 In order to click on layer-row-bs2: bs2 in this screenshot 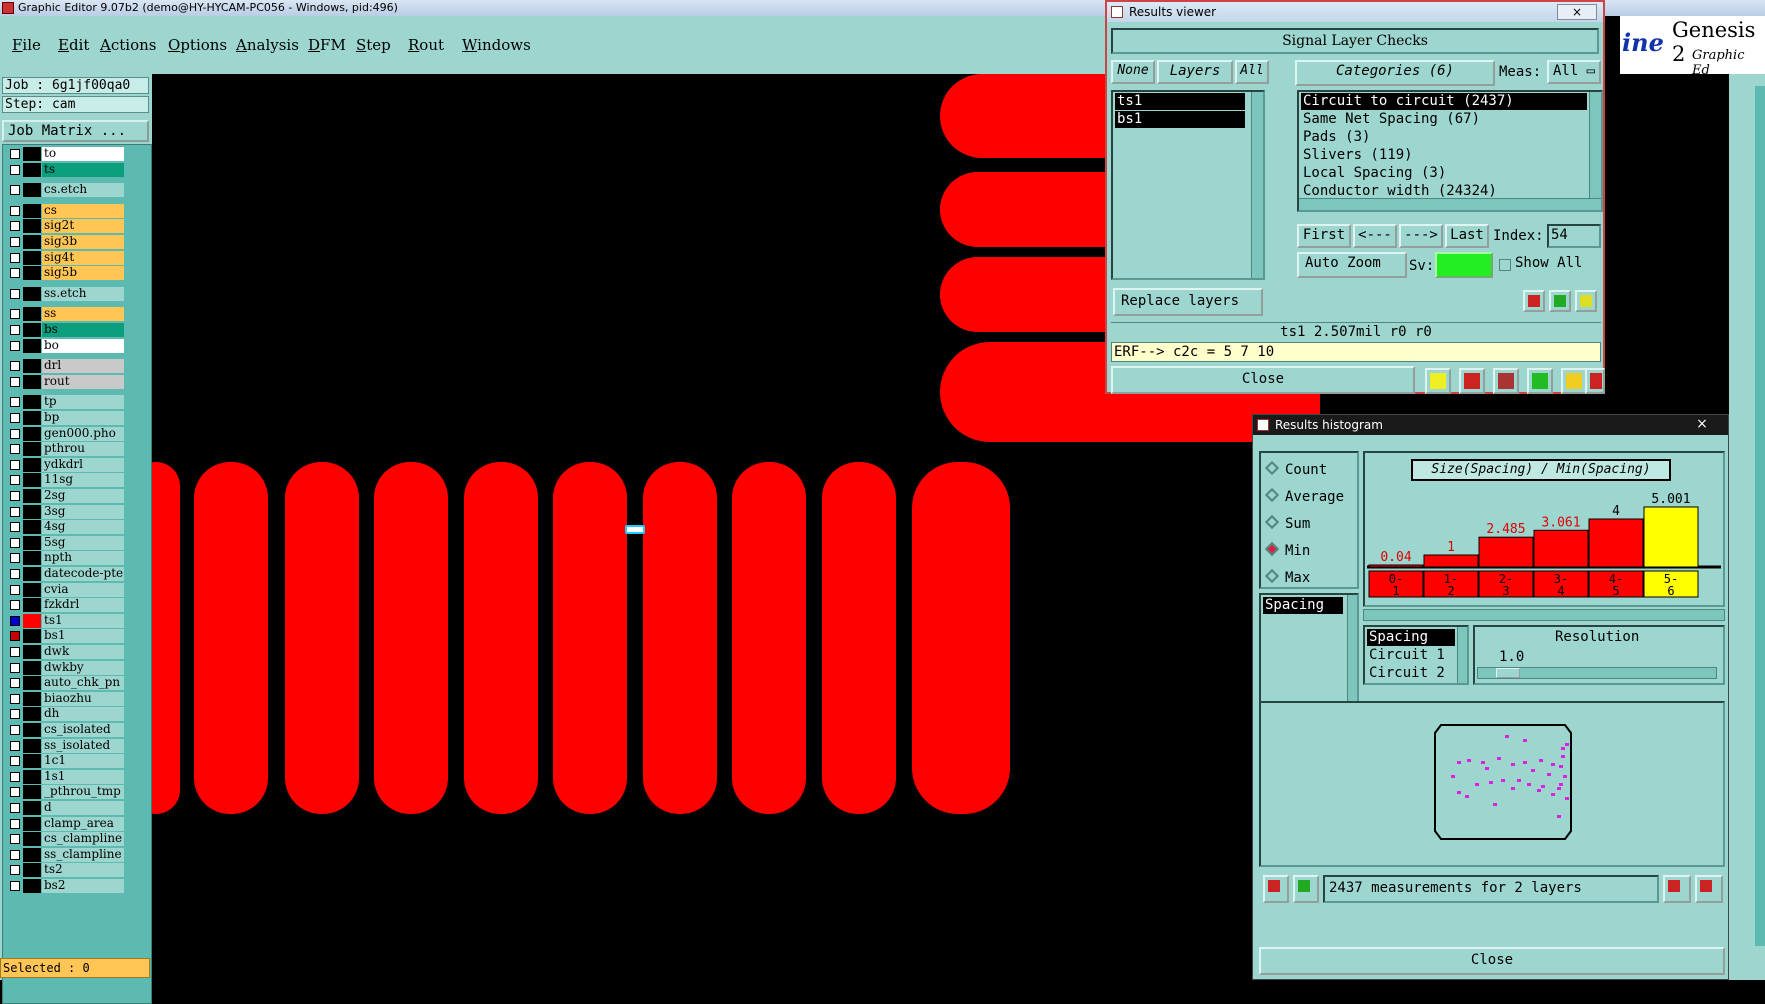, I will do `click(65, 886)`.